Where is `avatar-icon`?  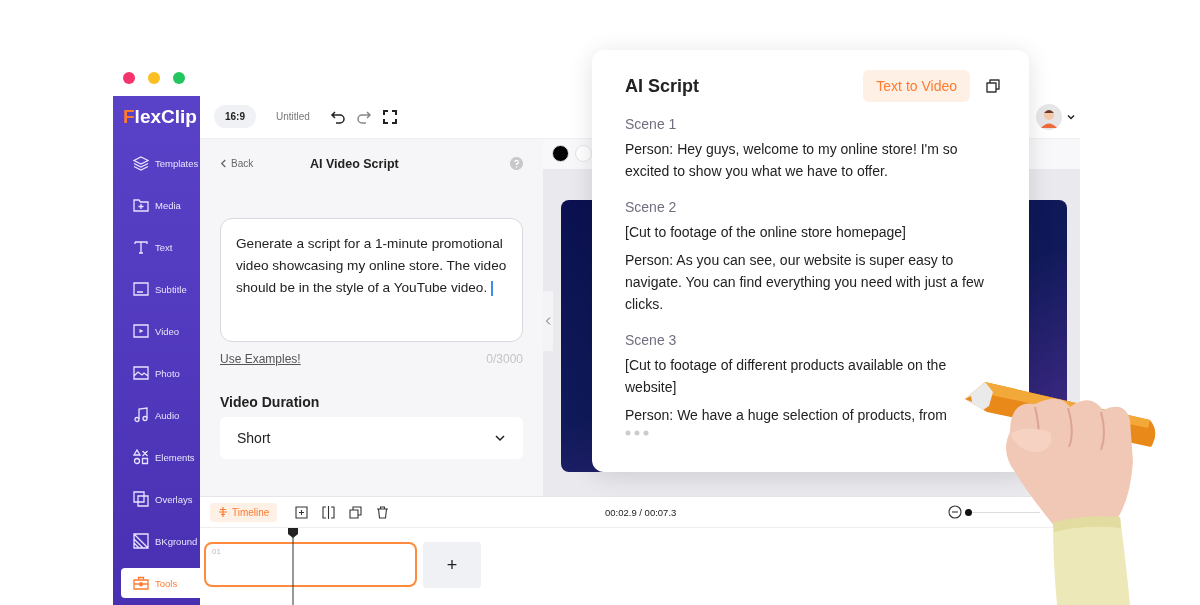 avatar-icon is located at coordinates (1049, 116).